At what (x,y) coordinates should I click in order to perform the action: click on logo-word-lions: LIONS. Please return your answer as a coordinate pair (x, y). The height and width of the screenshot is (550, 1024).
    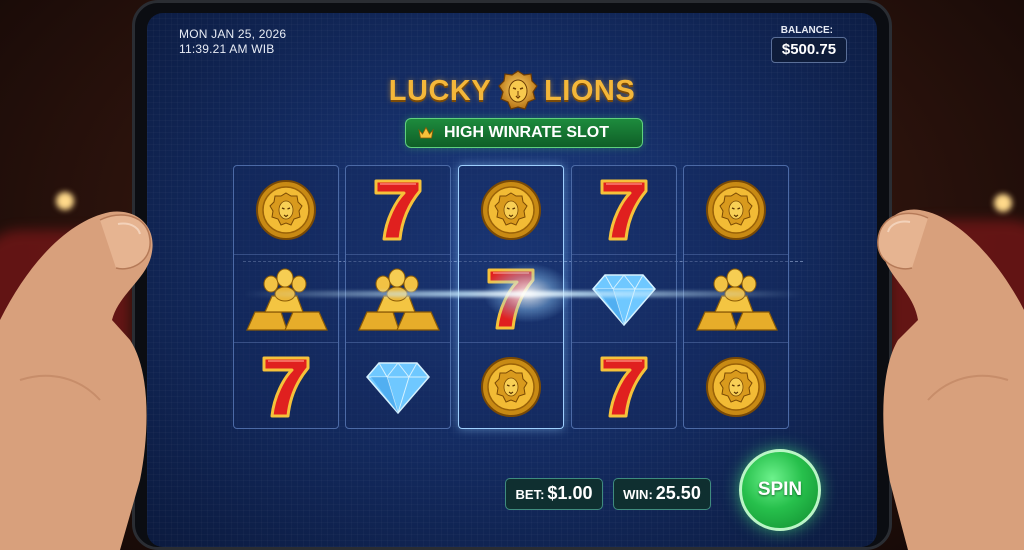
    Looking at the image, I should click on (590, 90).